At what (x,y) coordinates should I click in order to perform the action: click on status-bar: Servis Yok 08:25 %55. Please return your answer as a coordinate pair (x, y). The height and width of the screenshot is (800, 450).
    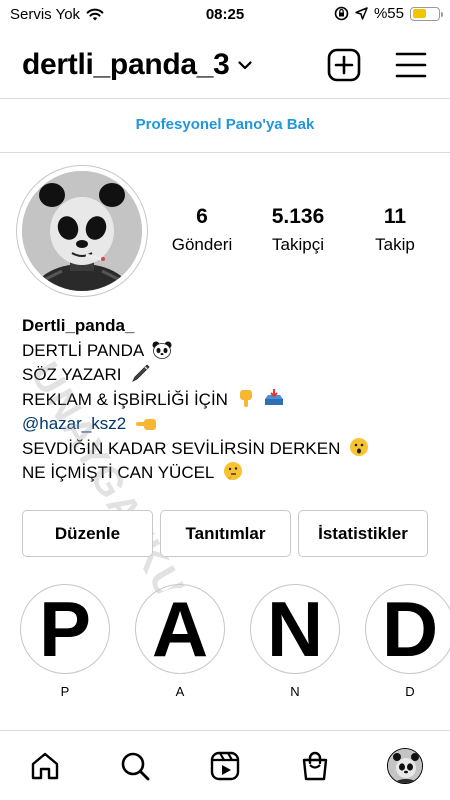
    Looking at the image, I should click on (225, 15).